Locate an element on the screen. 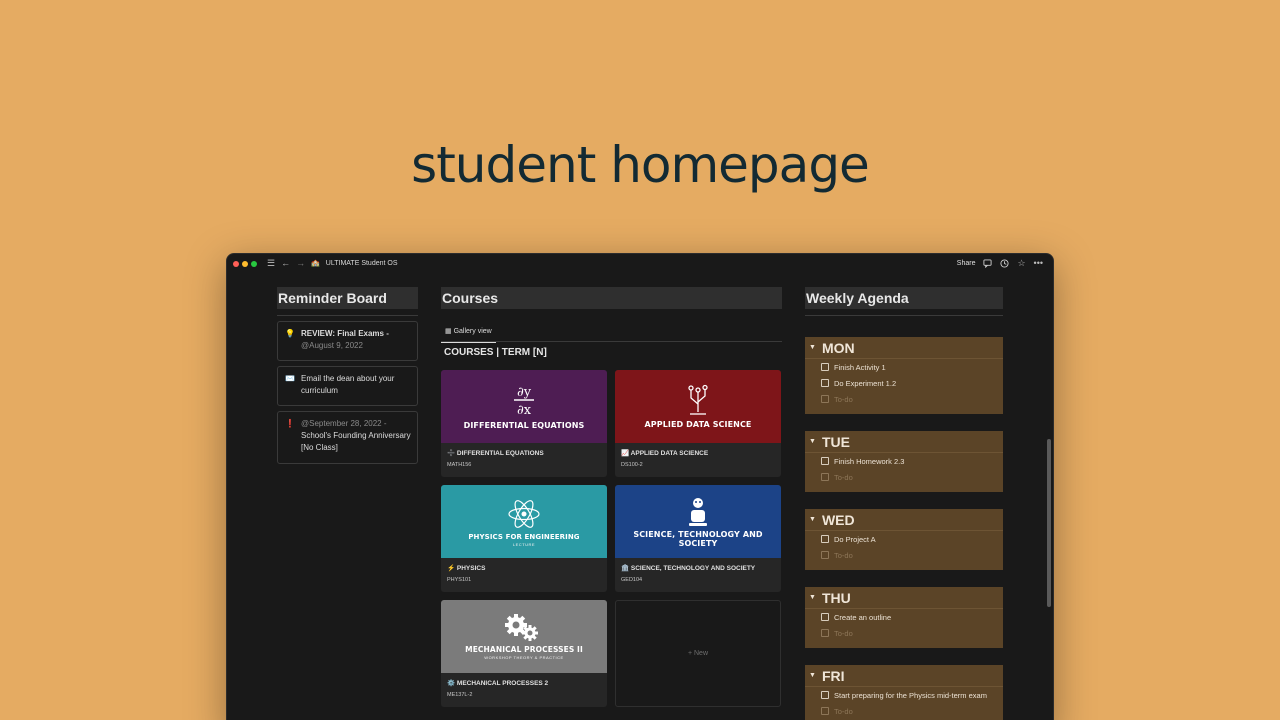 This screenshot has height=720, width=1280. data-tree-icon is located at coordinates (698, 399).